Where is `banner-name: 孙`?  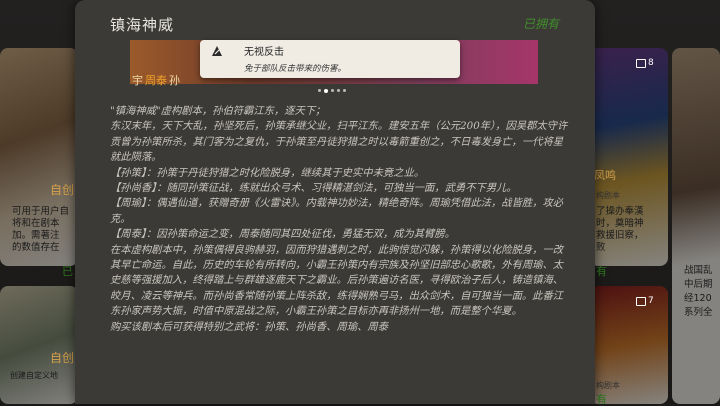
banner-name: 孙 is located at coordinates (174, 80).